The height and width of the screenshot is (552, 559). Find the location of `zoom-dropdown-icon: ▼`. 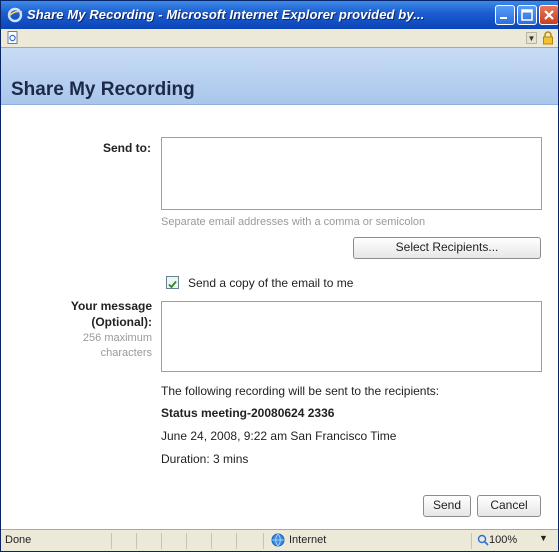

zoom-dropdown-icon: ▼ is located at coordinates (543, 538).